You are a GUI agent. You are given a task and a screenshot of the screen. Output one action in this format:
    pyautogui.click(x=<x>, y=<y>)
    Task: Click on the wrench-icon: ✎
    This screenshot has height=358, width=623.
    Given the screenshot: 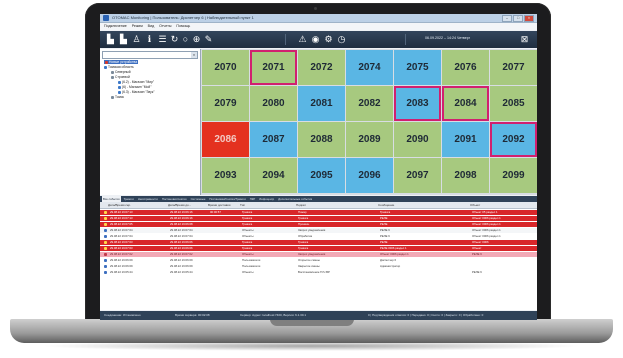 What is the action you would take?
    pyautogui.click(x=208, y=39)
    